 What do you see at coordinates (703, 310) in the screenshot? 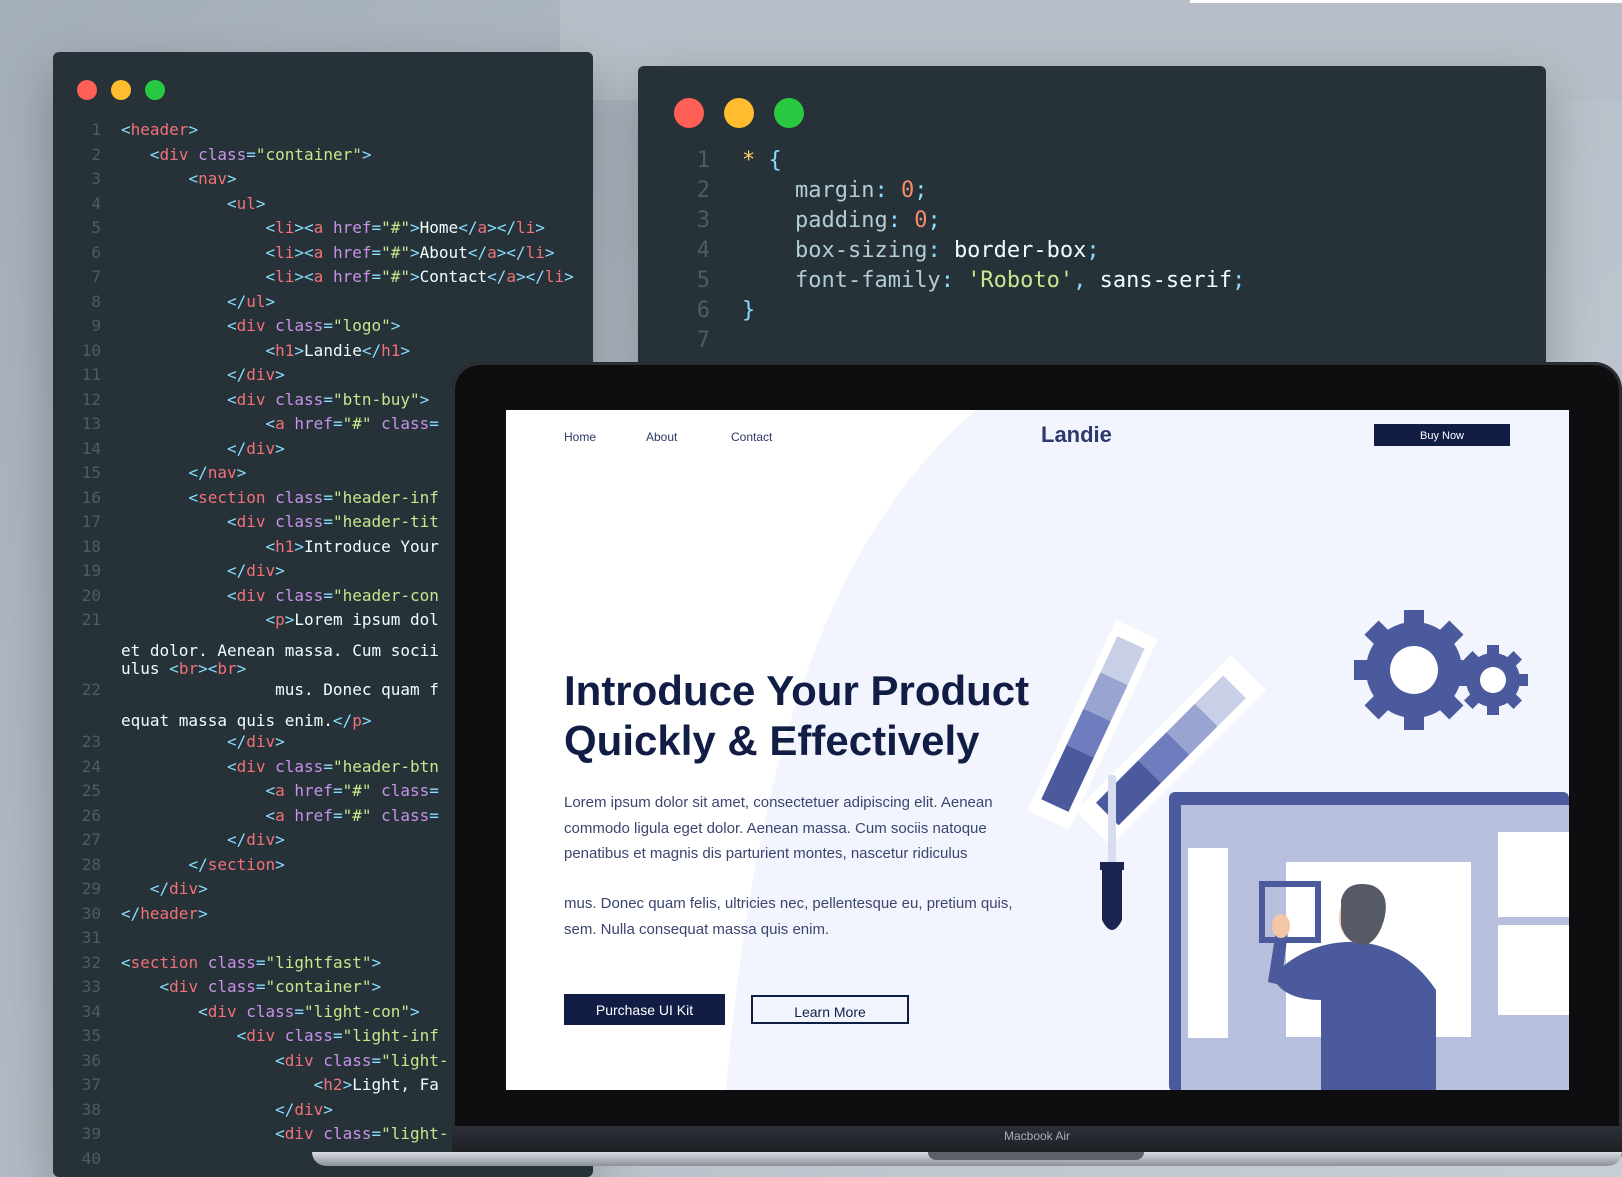
I see `line-number: 6` at bounding box center [703, 310].